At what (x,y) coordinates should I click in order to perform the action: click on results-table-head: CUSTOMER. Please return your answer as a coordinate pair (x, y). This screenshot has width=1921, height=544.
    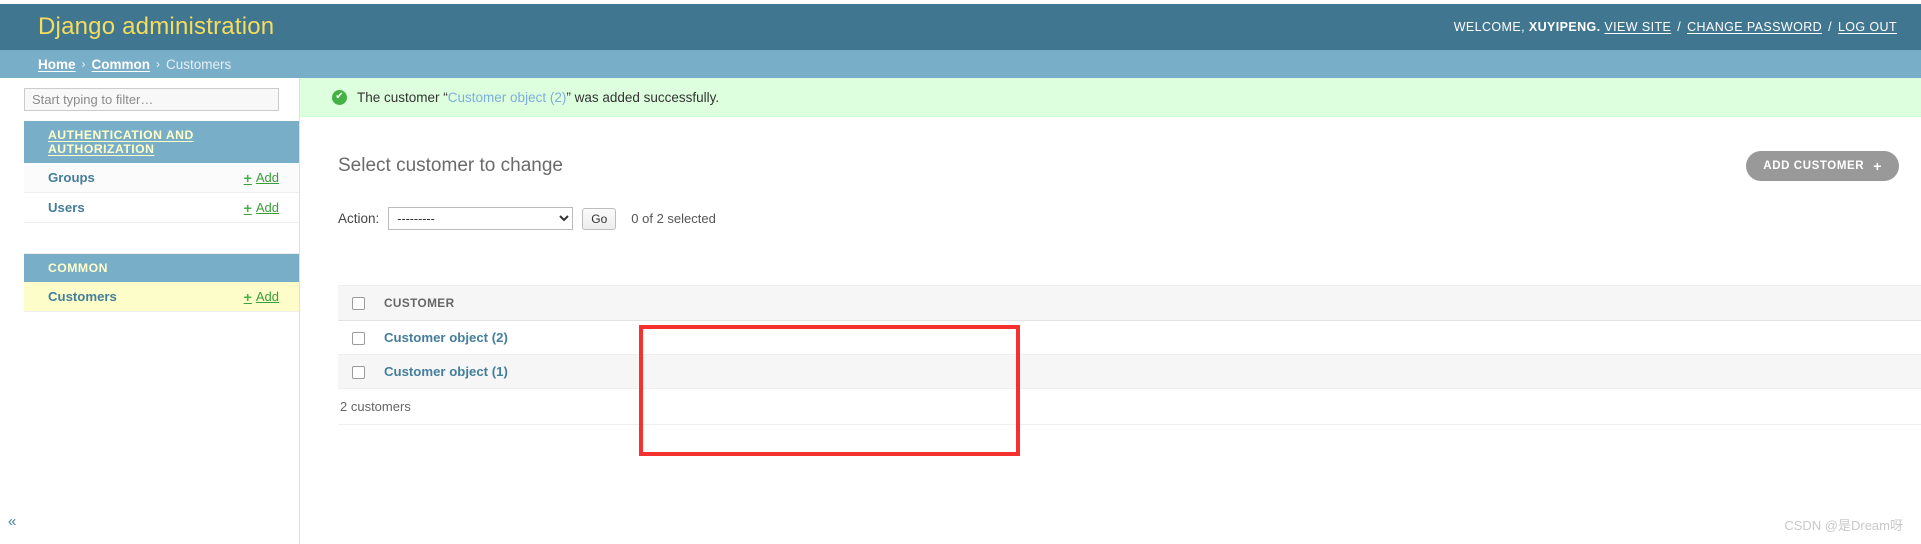
    Looking at the image, I should click on (1129, 303).